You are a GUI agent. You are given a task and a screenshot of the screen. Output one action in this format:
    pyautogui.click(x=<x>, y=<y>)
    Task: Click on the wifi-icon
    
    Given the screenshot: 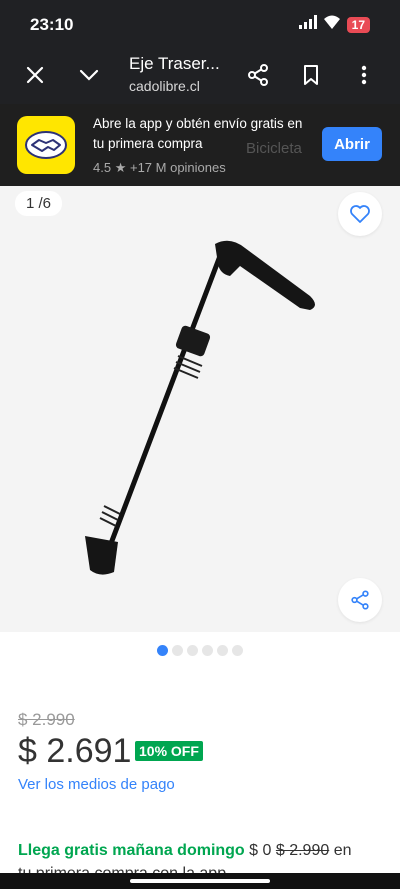 What is the action you would take?
    pyautogui.click(x=332, y=24)
    